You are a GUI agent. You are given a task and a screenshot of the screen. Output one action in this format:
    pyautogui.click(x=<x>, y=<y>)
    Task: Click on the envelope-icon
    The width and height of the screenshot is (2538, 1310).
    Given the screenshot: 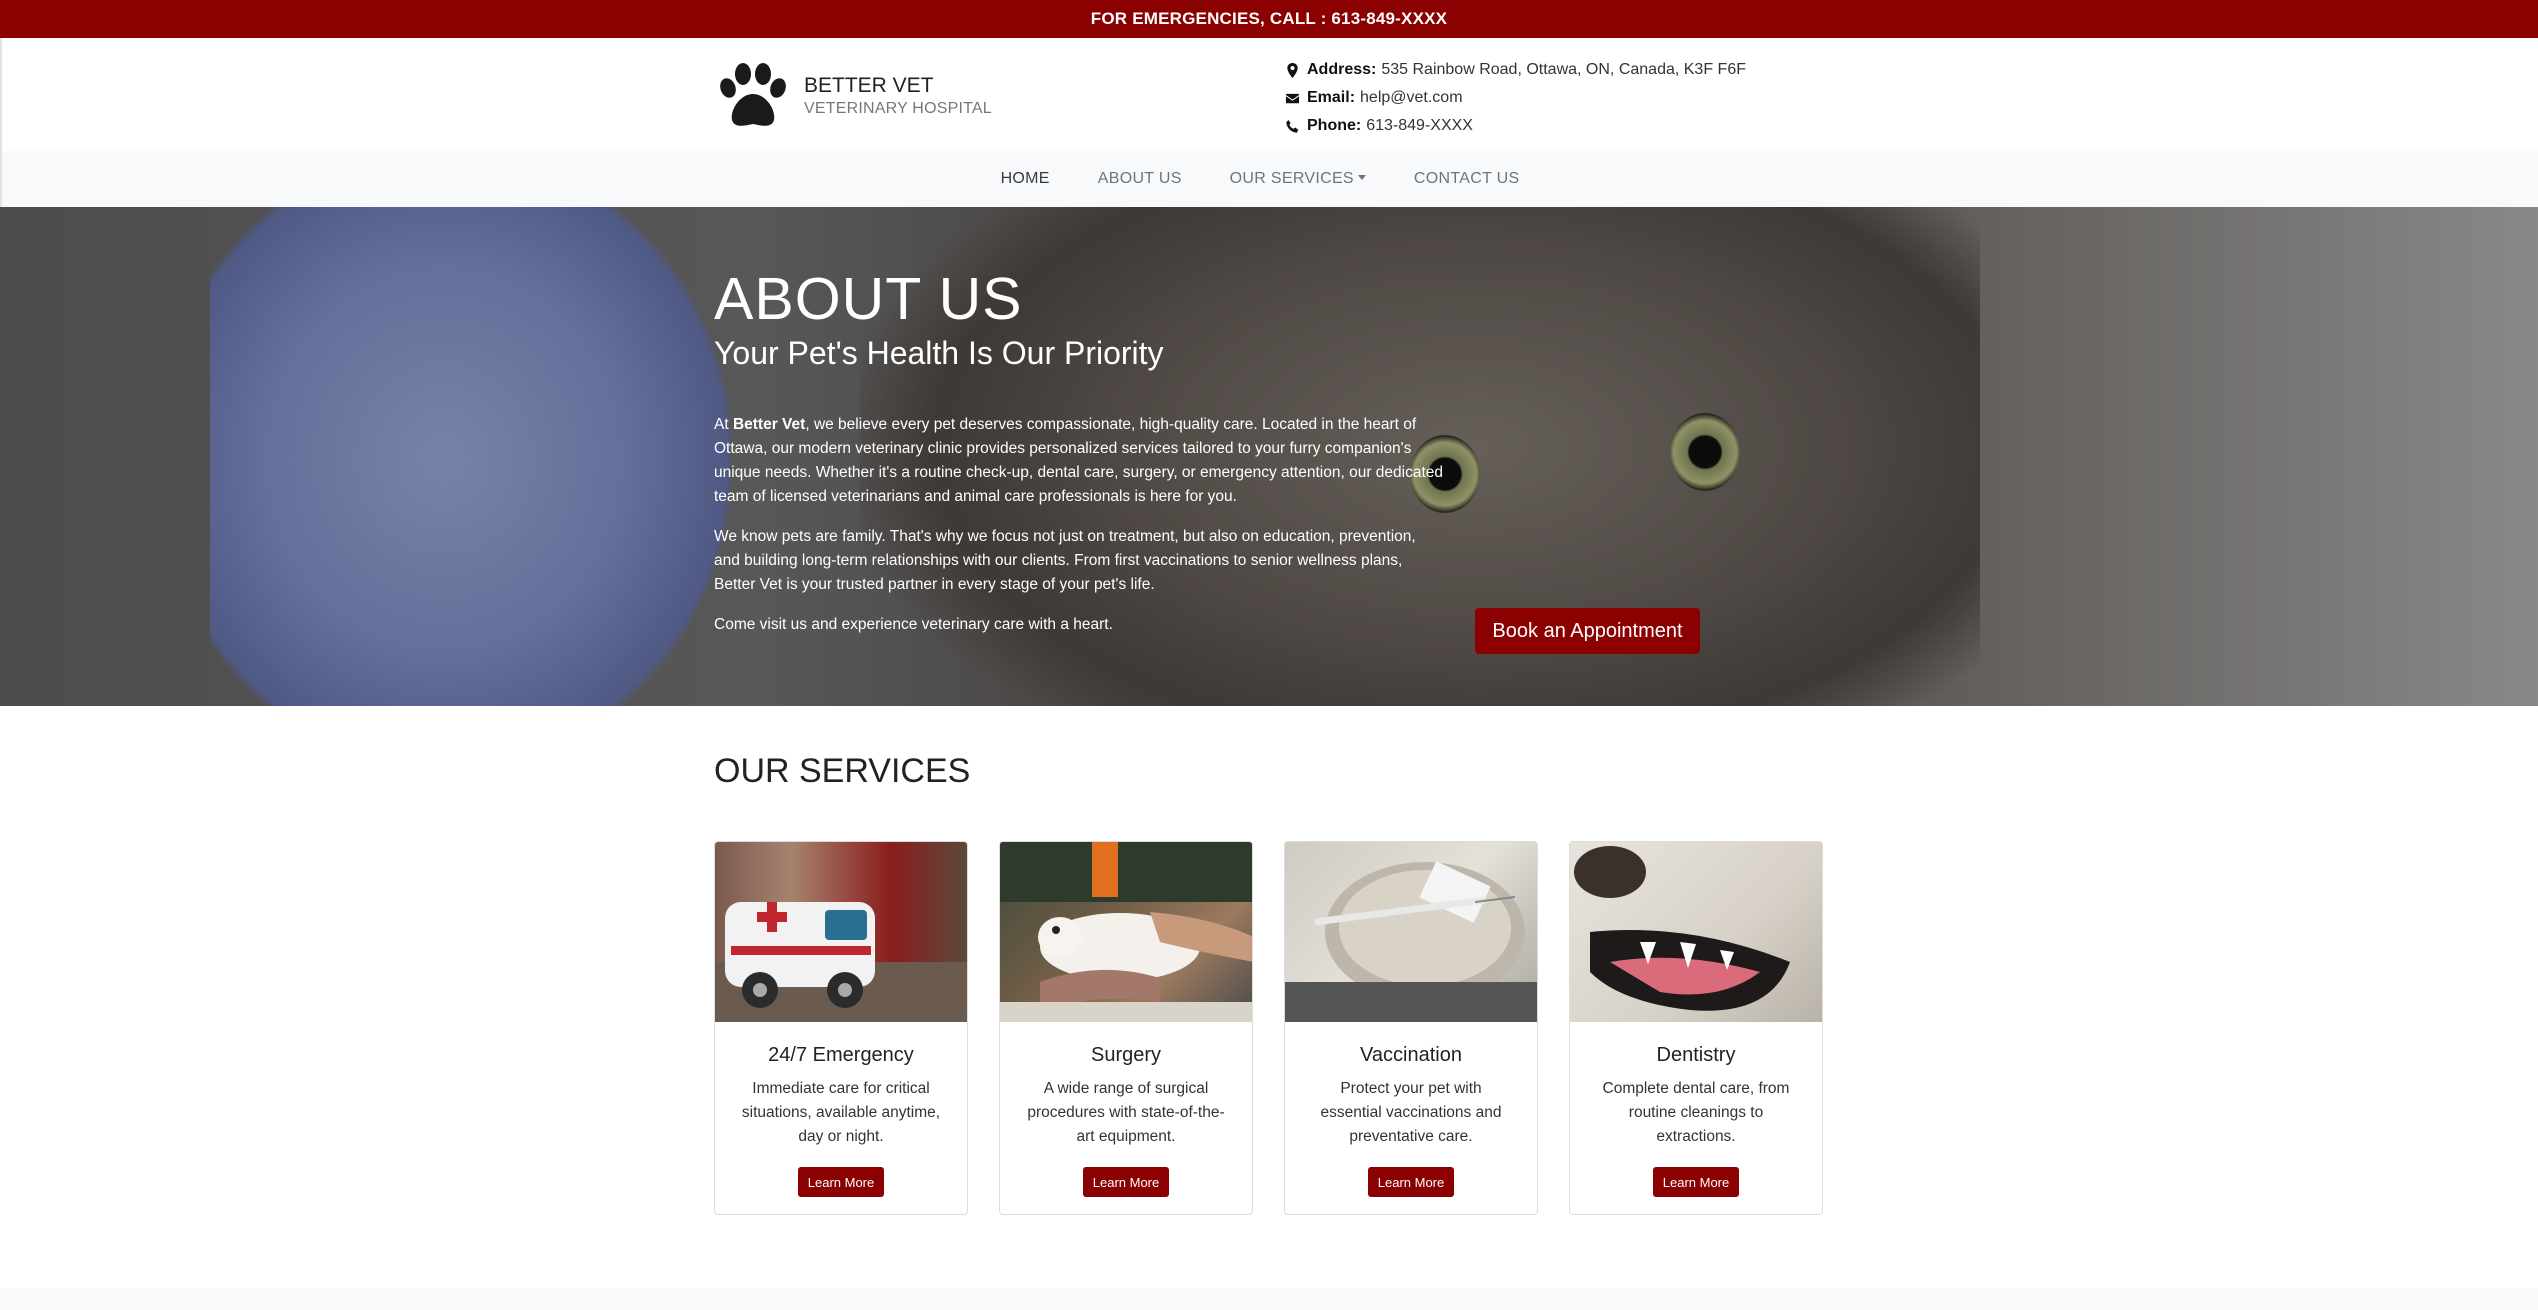 What is the action you would take?
    pyautogui.click(x=1296, y=98)
    